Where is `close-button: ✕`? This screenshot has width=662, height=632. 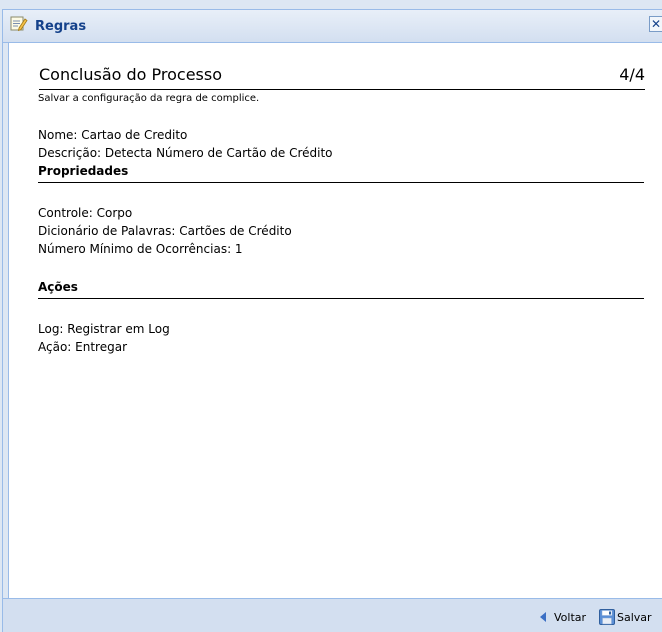
close-button: ✕ is located at coordinates (655, 24).